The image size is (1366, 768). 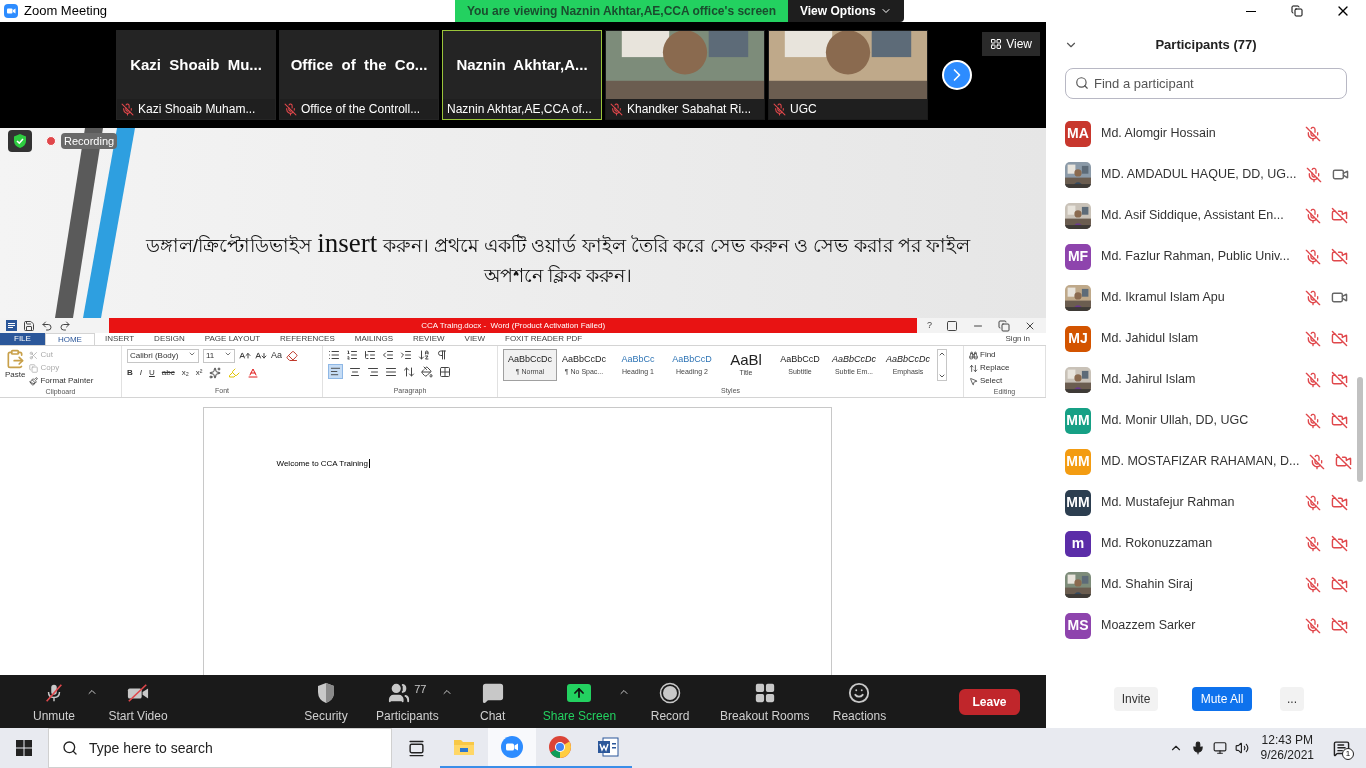 I want to click on find-button: Find, so click(x=1004, y=355).